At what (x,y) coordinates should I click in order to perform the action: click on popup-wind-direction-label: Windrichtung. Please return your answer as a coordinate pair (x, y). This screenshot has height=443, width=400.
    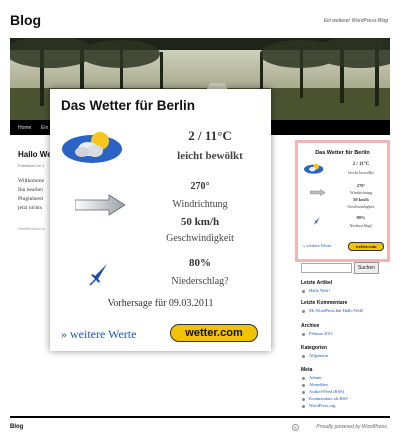
    Looking at the image, I should click on (200, 204).